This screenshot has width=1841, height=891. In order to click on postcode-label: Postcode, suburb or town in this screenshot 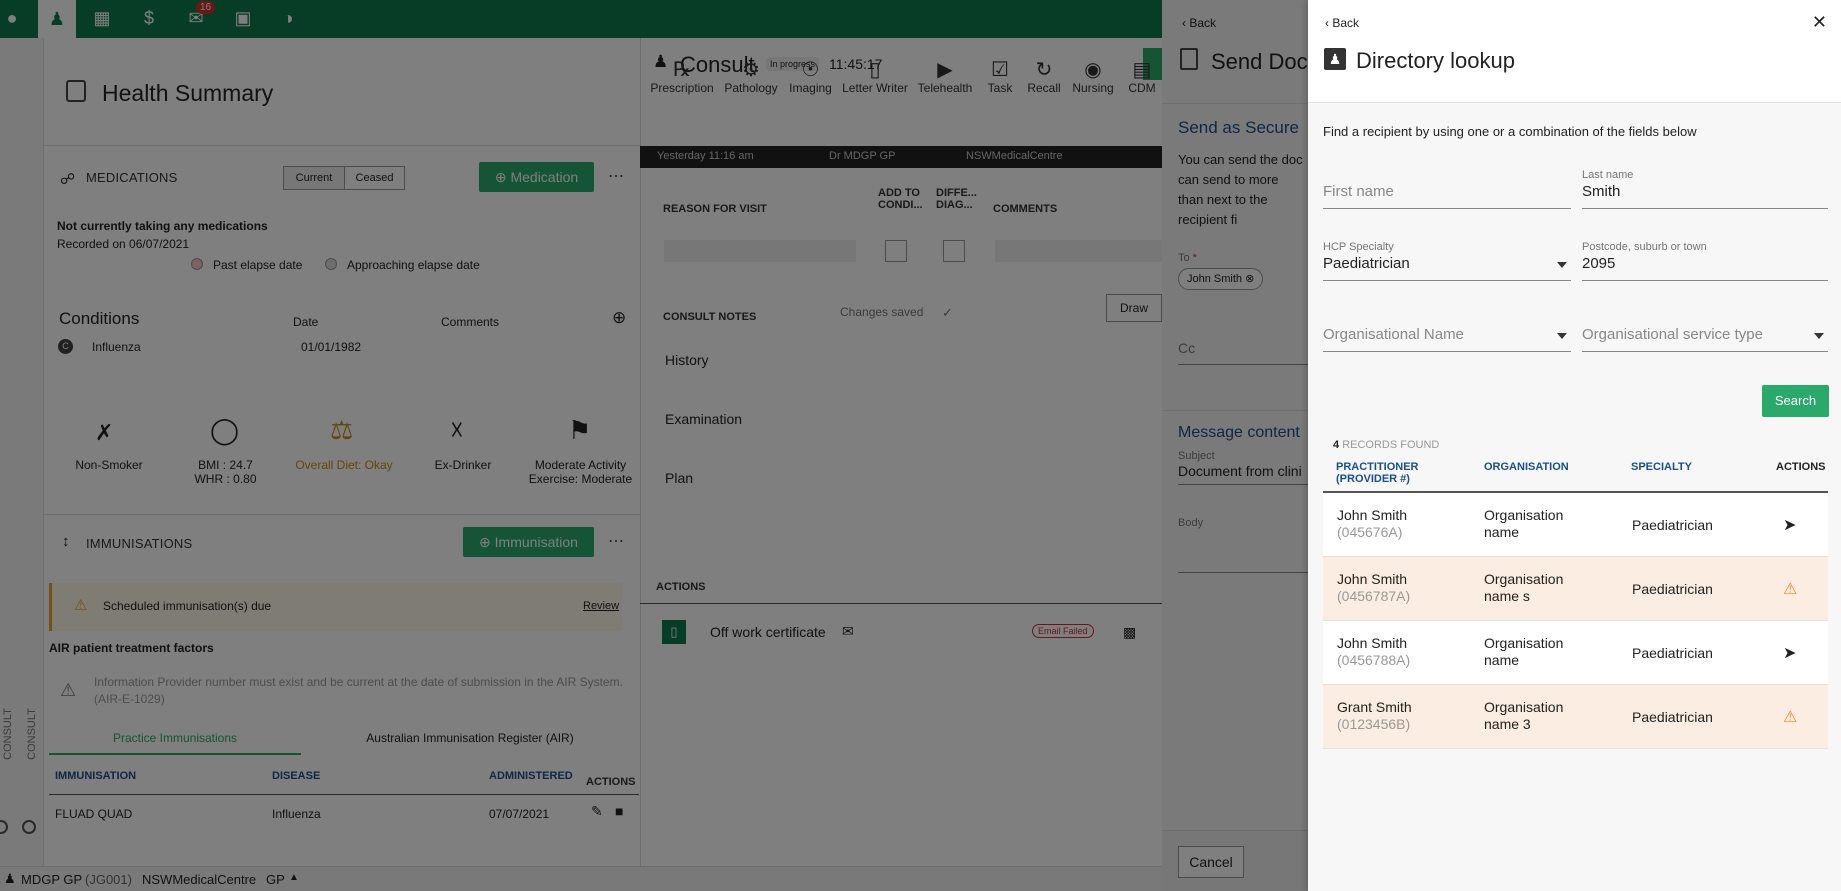, I will do `click(1644, 247)`.